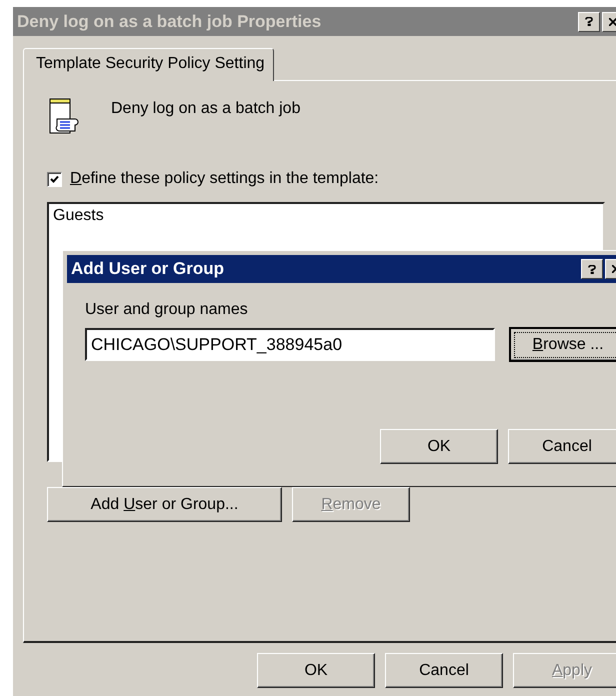  Describe the element at coordinates (326, 216) in the screenshot. I see `list-item: Guests` at that location.